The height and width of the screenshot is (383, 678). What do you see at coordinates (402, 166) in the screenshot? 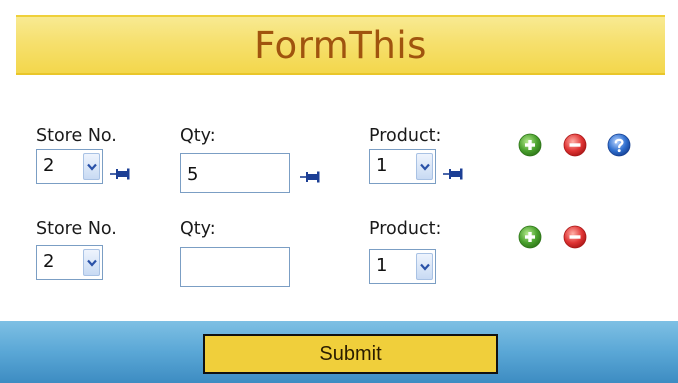
I see `product-select-row-1: 1` at bounding box center [402, 166].